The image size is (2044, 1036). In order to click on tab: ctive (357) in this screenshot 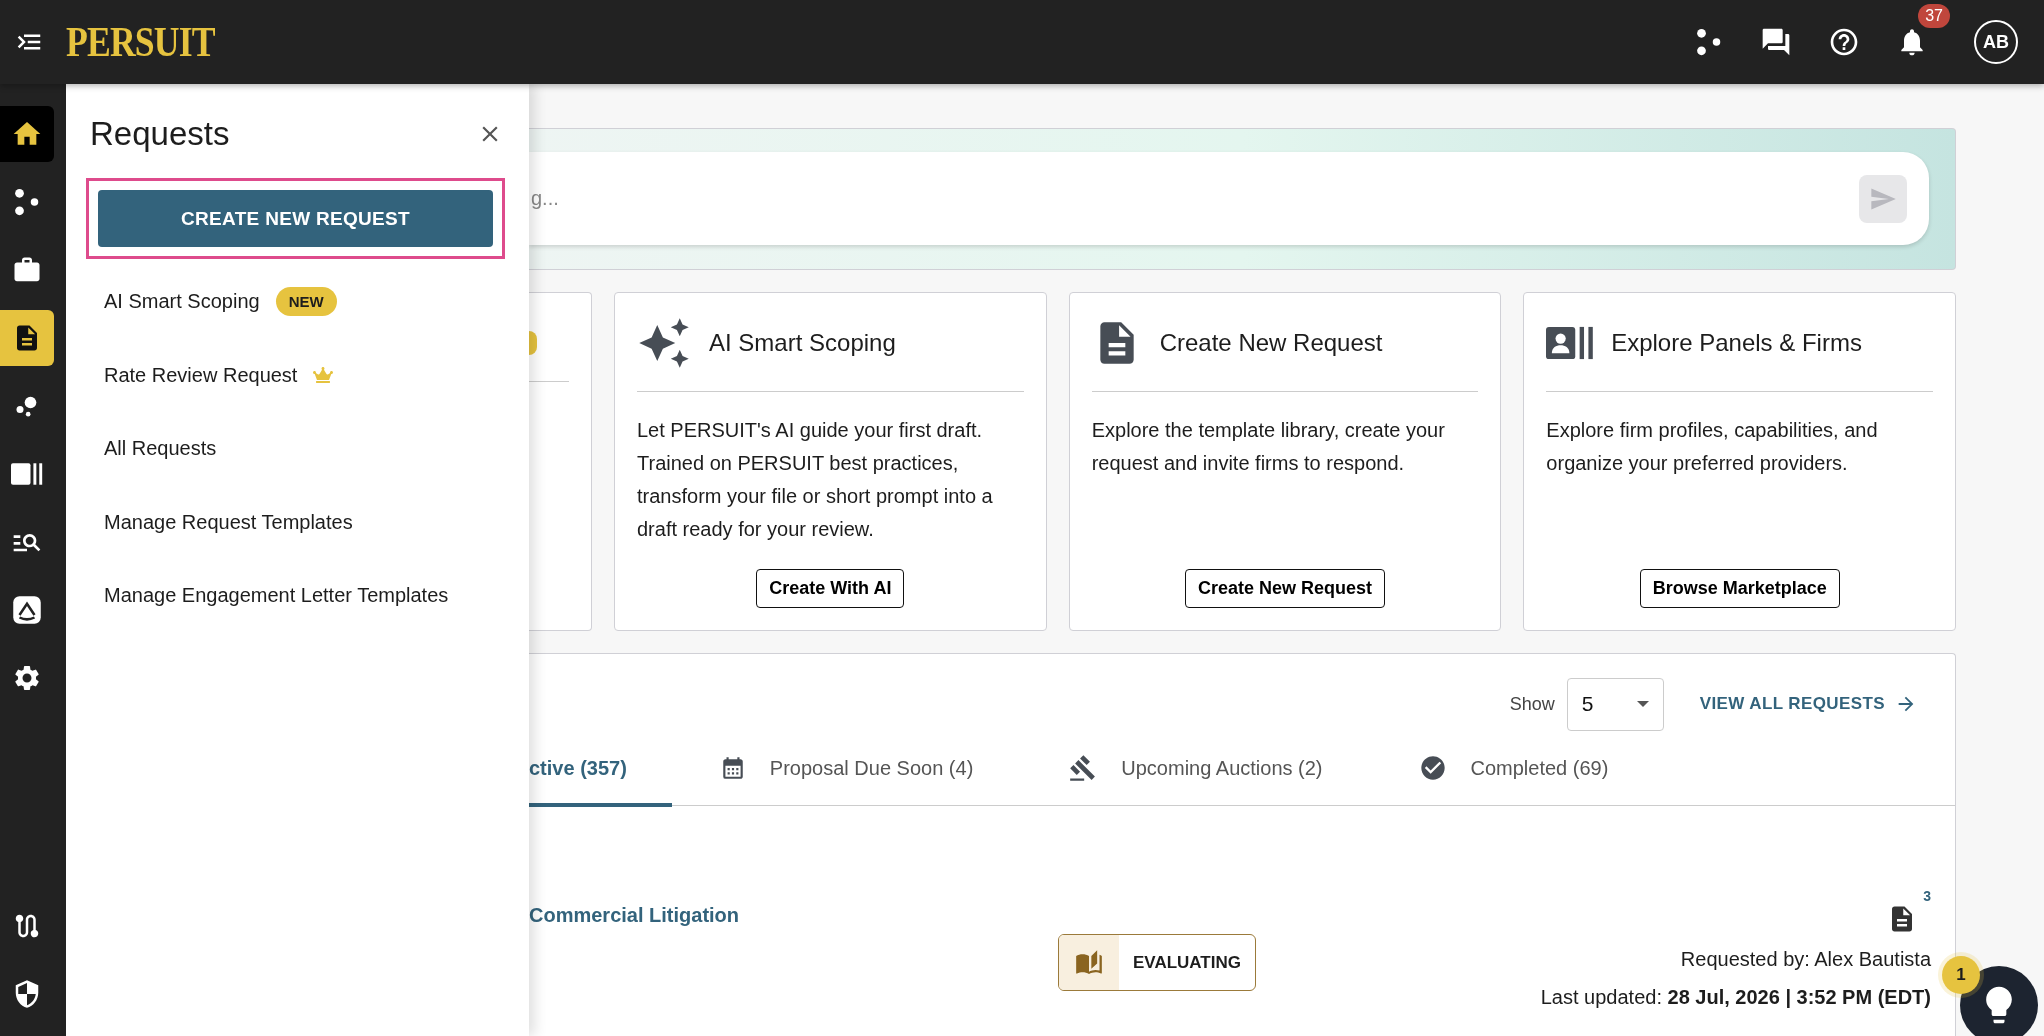, I will do `click(600, 770)`.